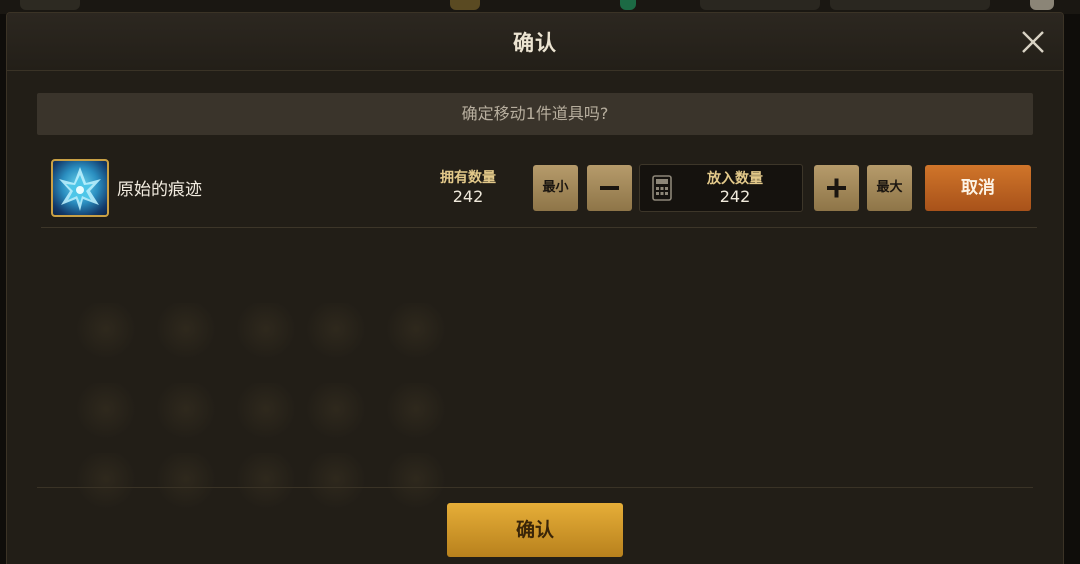 The image size is (1080, 564). I want to click on quantity-input: 放入数量 242, so click(721, 188).